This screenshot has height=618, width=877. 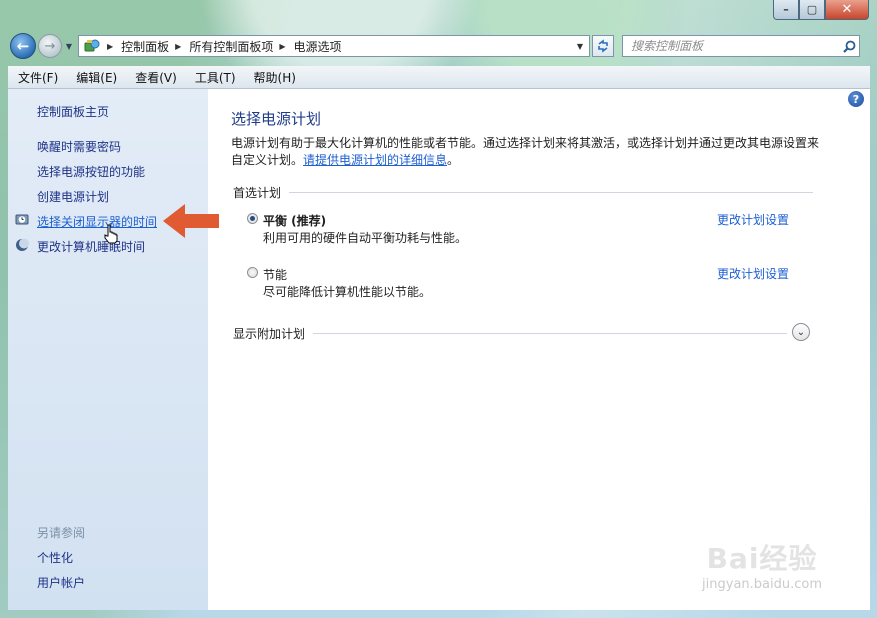 I want to click on plan-power-saver-name: 节能, so click(x=275, y=274).